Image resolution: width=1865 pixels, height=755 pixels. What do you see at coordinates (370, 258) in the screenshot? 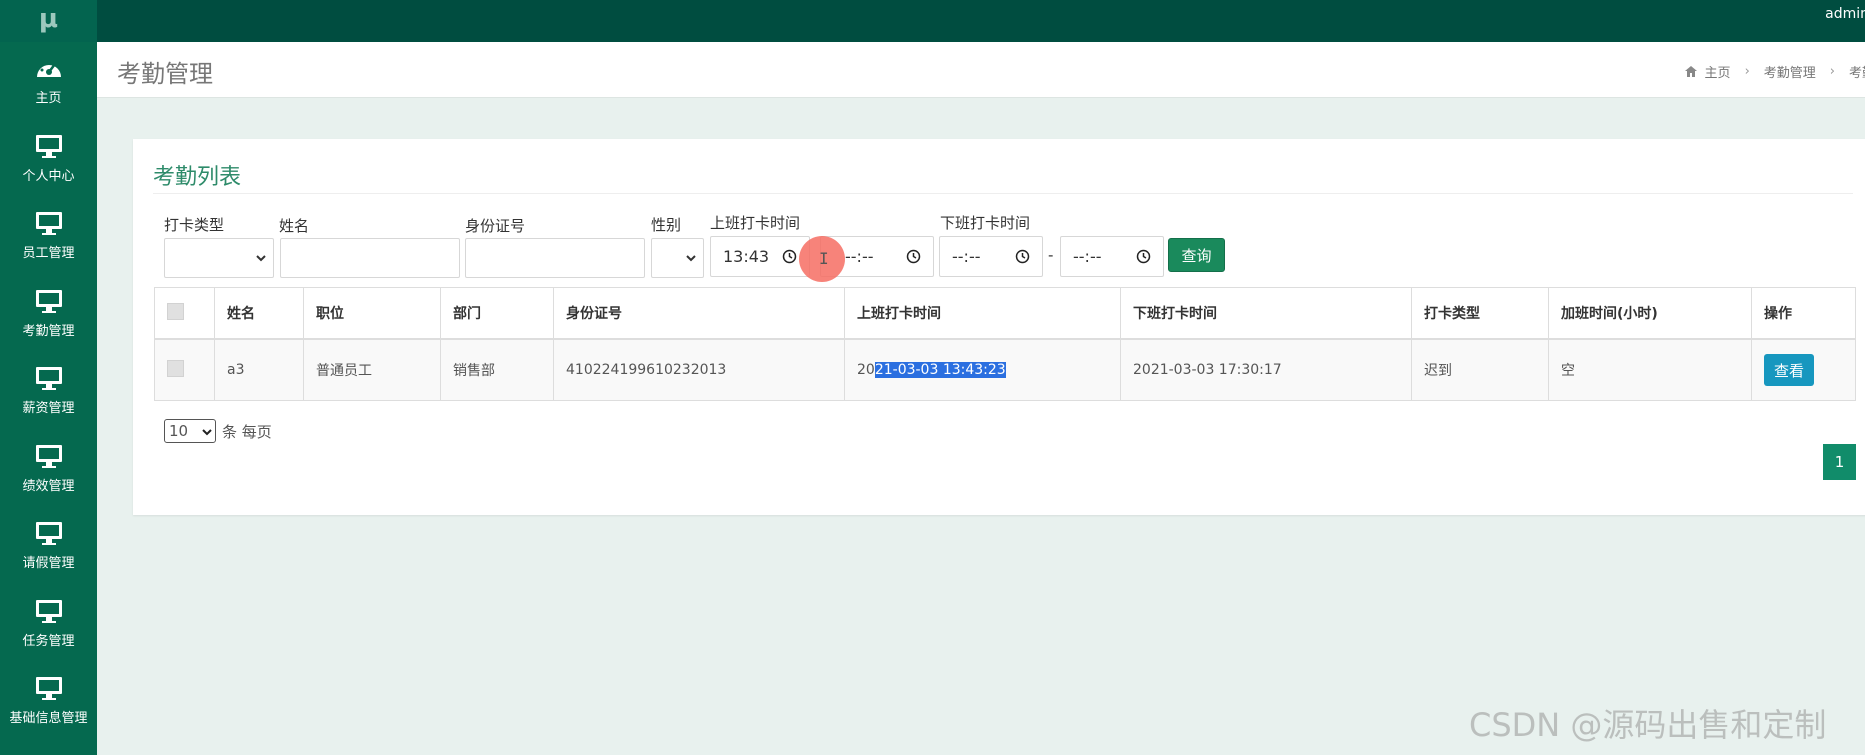
I see `name-input` at bounding box center [370, 258].